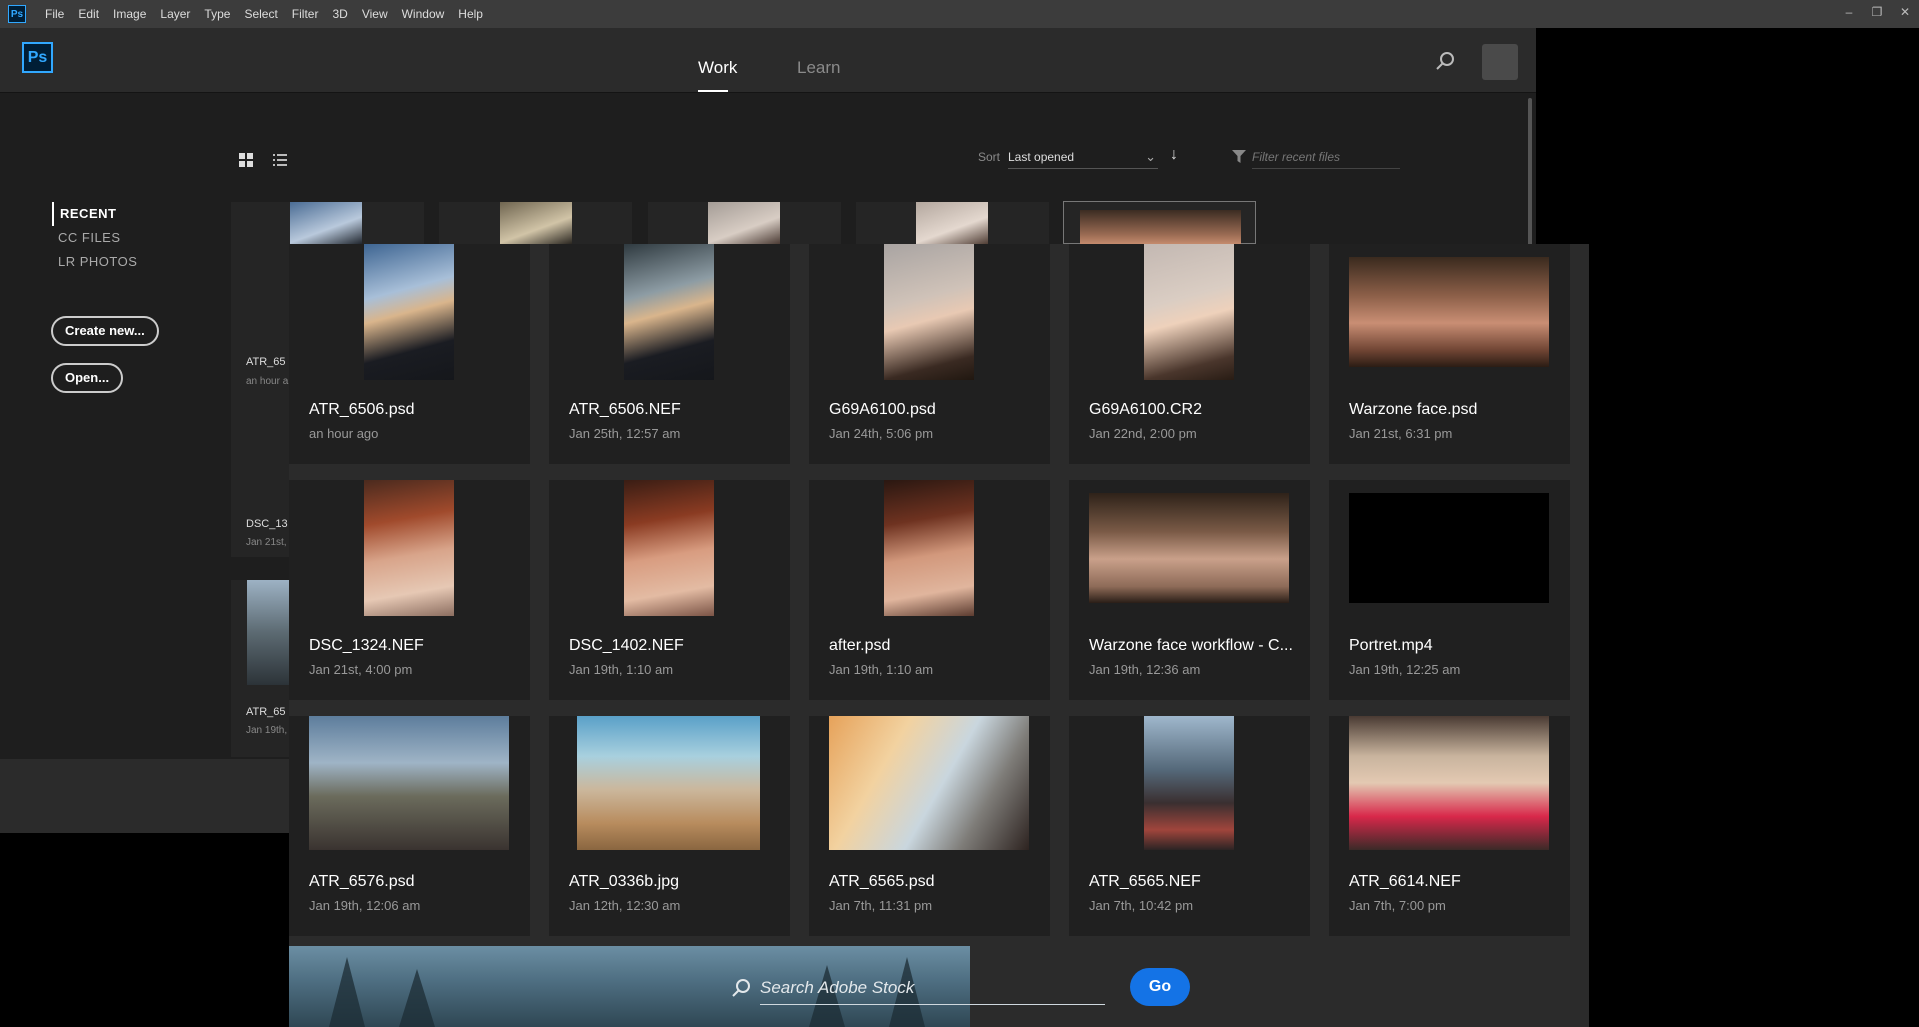 The image size is (1919, 1027). What do you see at coordinates (260, 318) in the screenshot?
I see `background-card: ATR_65 an hour a` at bounding box center [260, 318].